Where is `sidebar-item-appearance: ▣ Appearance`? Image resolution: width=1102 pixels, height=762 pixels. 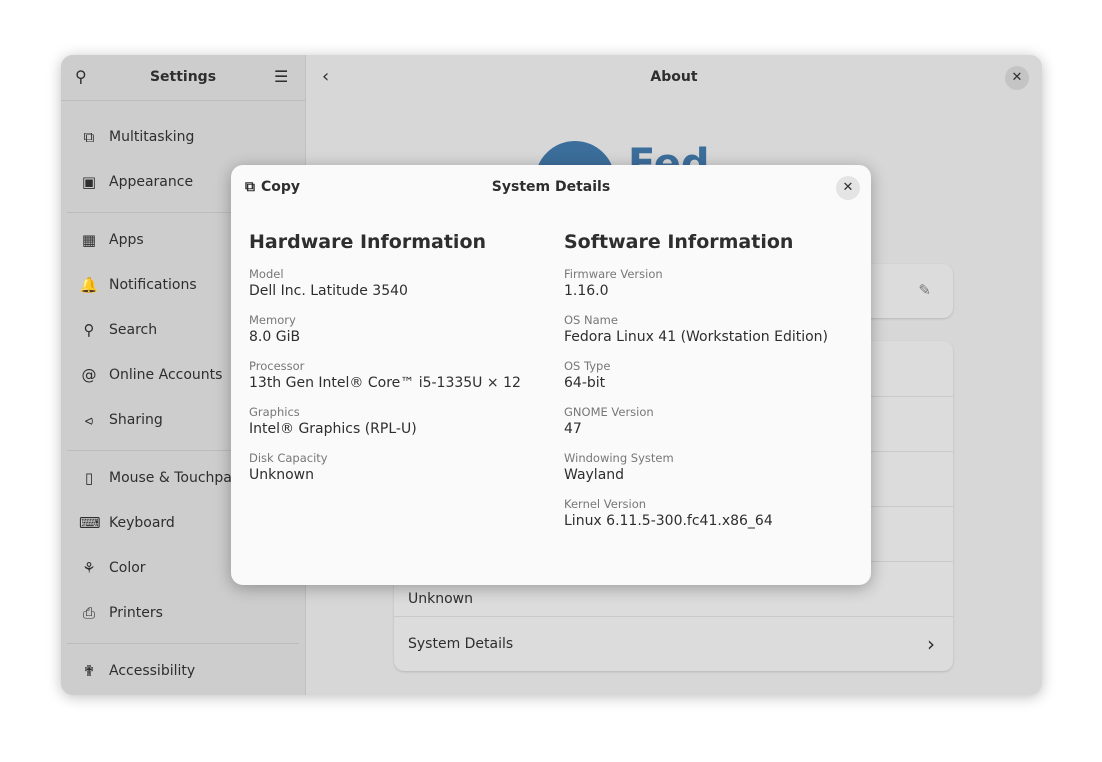
sidebar-item-appearance: ▣ Appearance is located at coordinates (136, 182).